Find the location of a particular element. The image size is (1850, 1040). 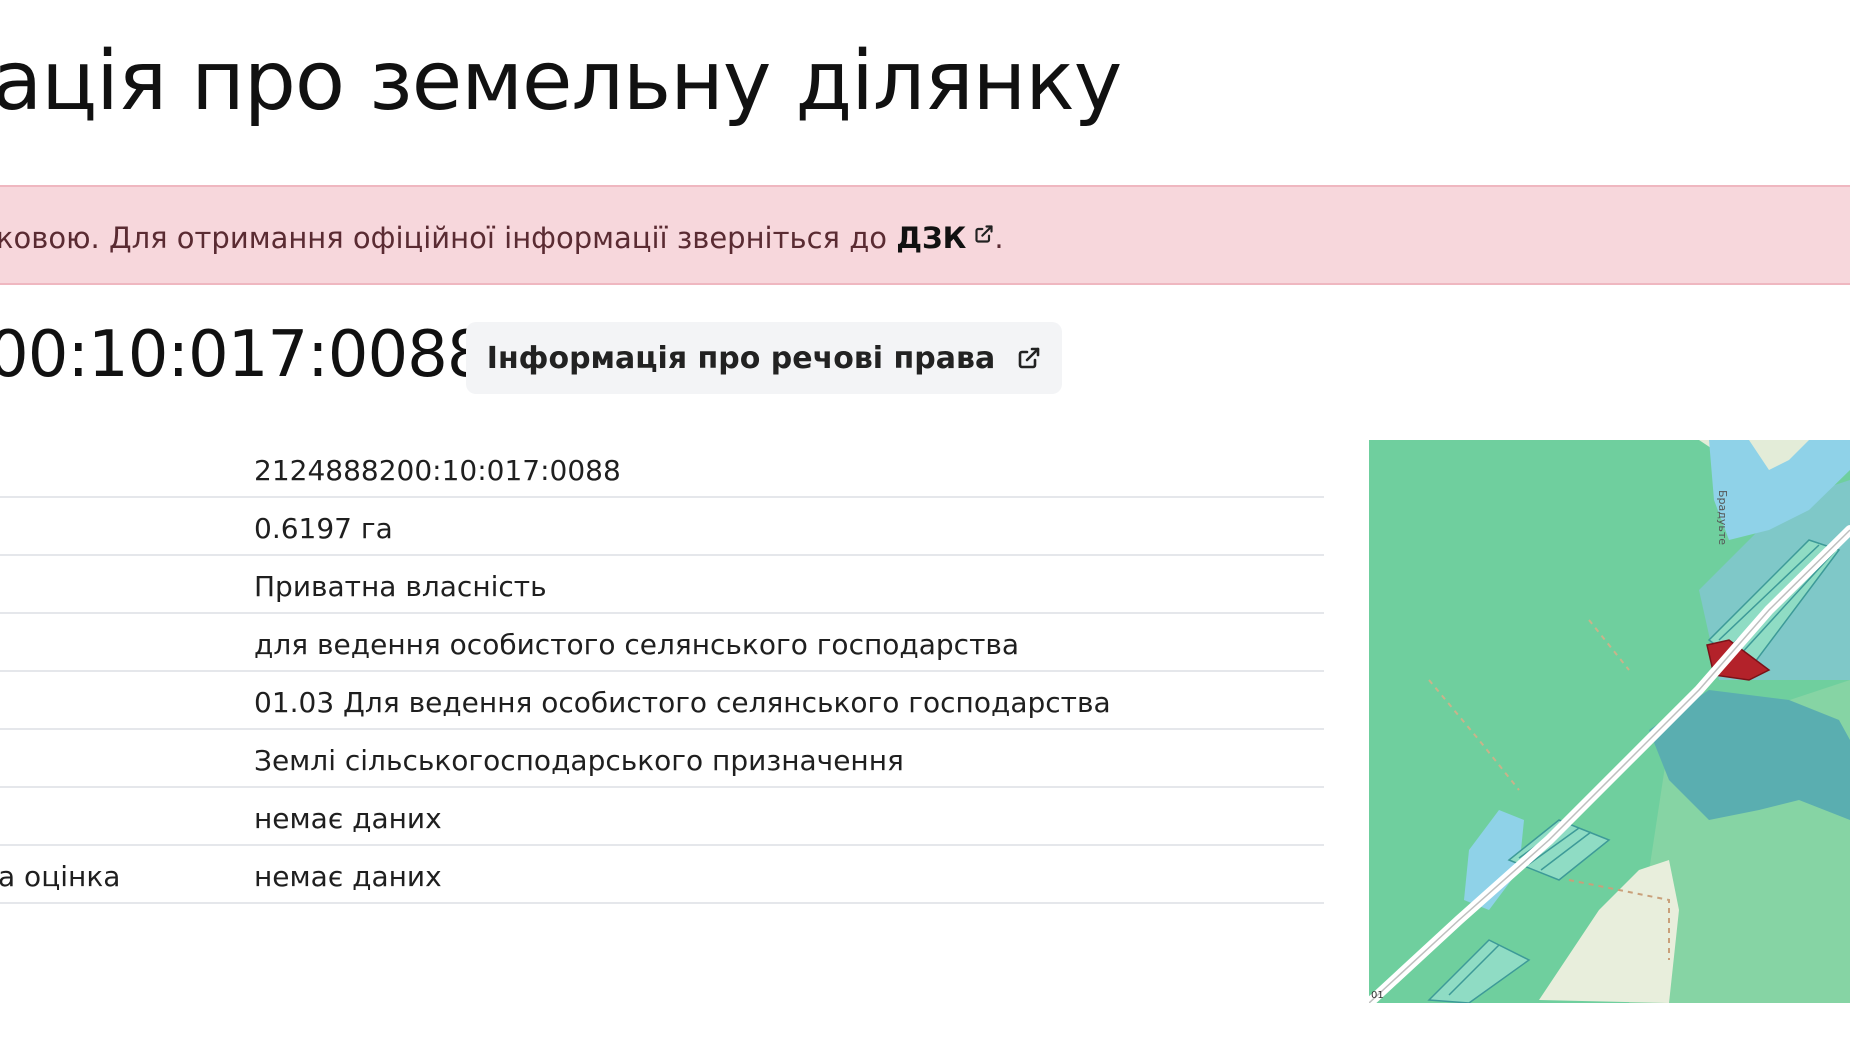

page-title: ація про земельну ділянку is located at coordinates (561, 81).